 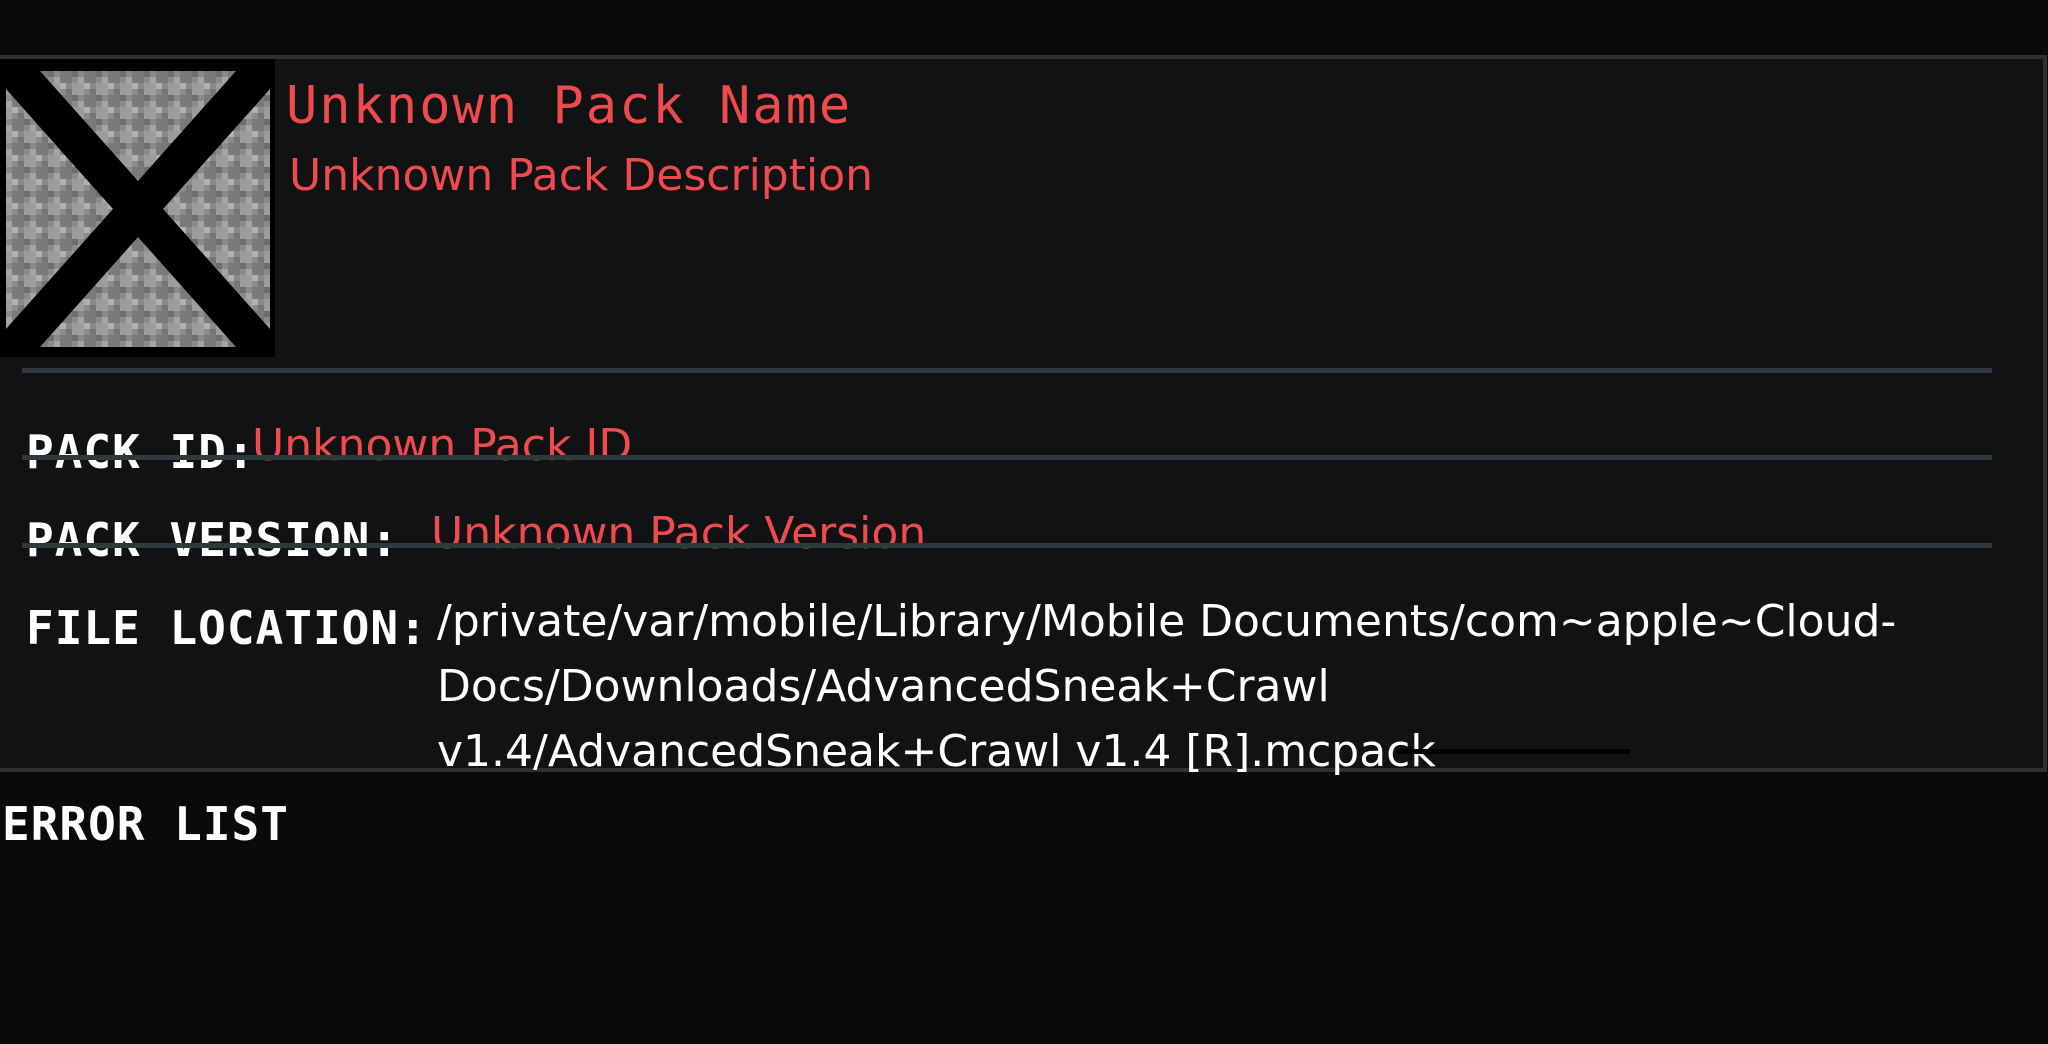 I want to click on pack-name: Unknown Pack Name, so click(x=569, y=106).